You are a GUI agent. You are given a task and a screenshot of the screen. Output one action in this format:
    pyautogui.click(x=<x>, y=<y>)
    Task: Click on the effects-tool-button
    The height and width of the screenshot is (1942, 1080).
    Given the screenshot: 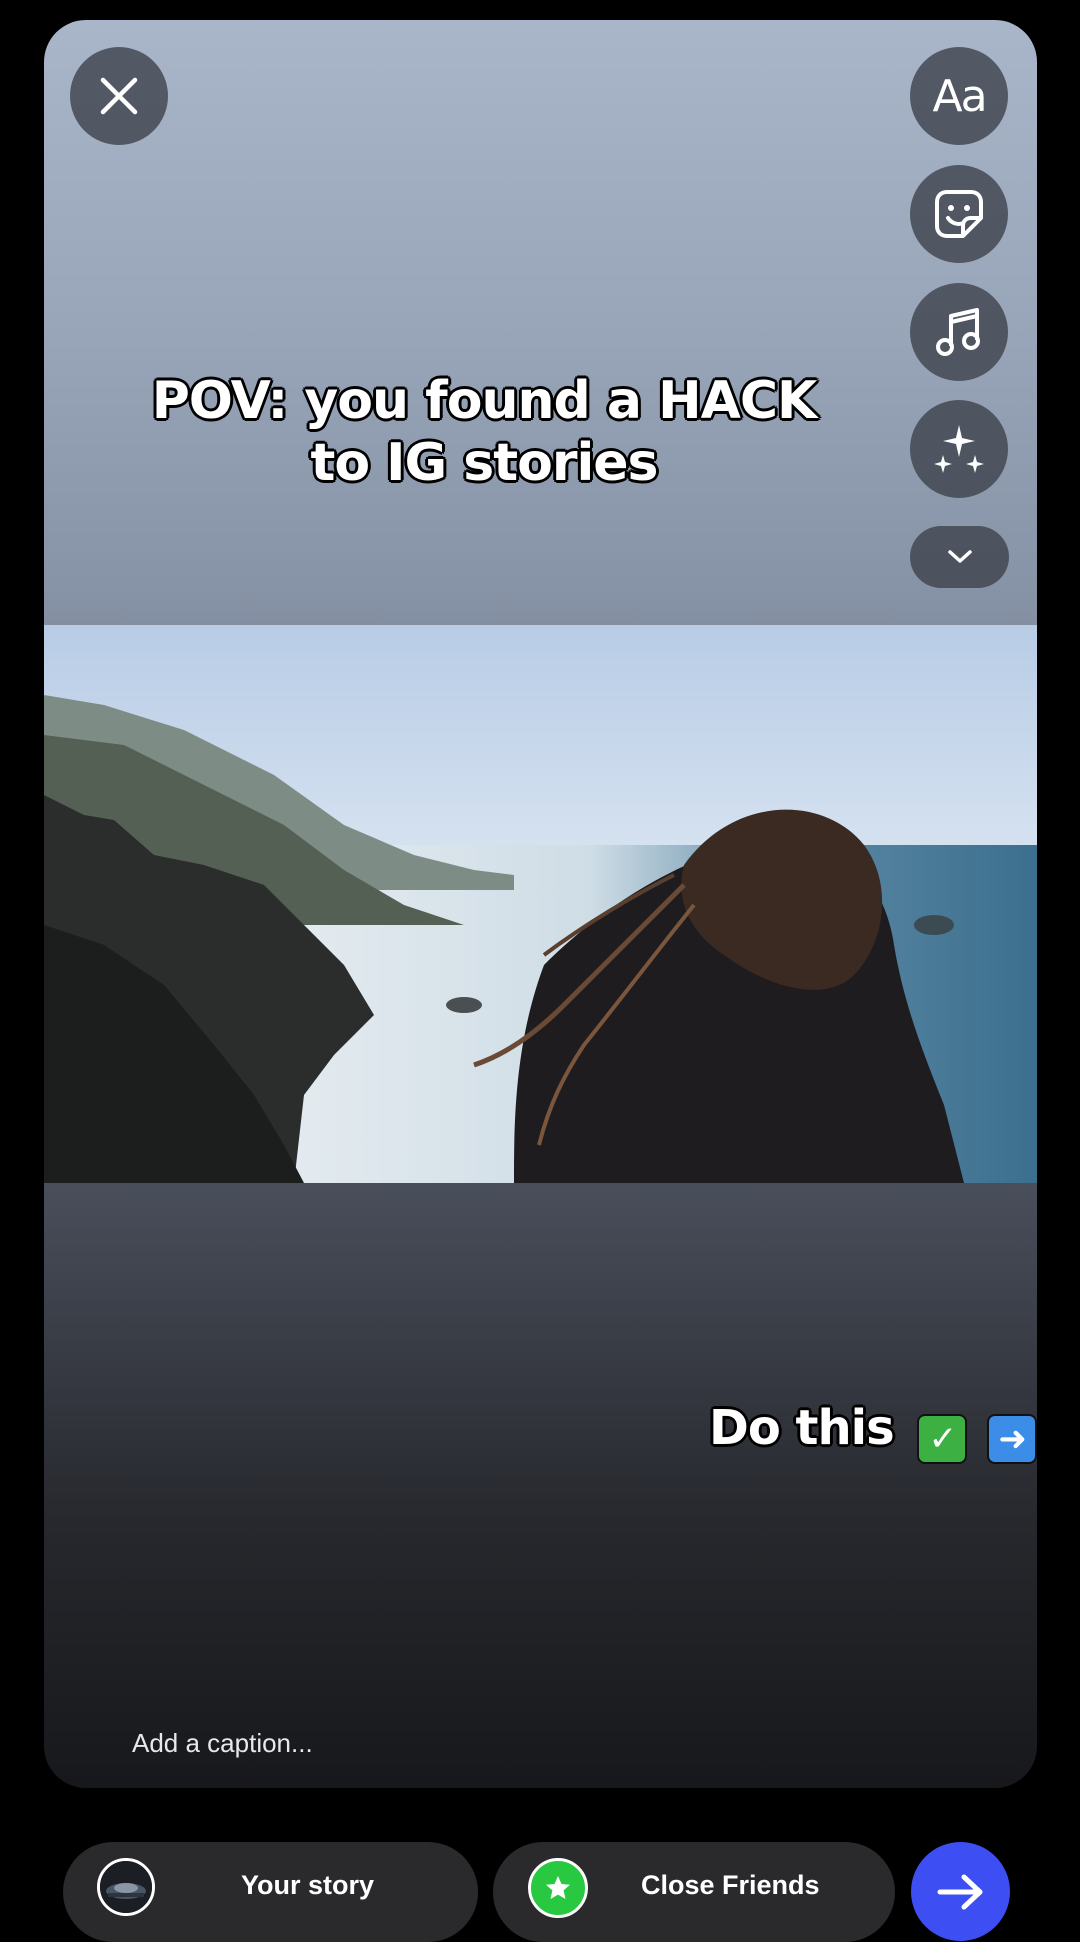 What is the action you would take?
    pyautogui.click(x=959, y=449)
    